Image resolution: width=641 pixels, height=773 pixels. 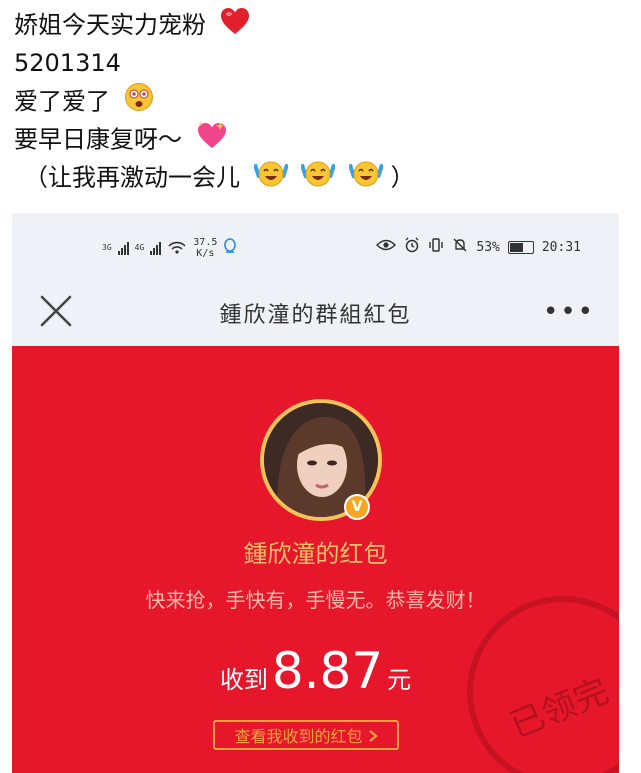 What do you see at coordinates (98, 139) in the screenshot?
I see `caption-text: 要早日康复呀～` at bounding box center [98, 139].